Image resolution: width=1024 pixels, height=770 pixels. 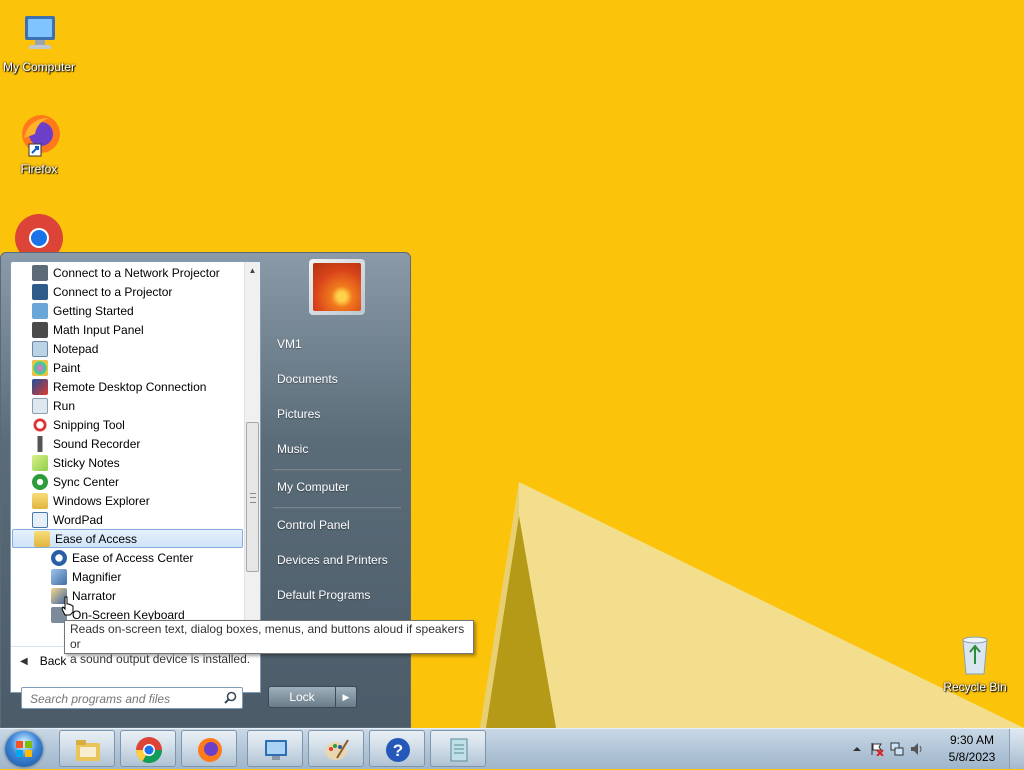 What do you see at coordinates (323, 595) in the screenshot?
I see `right-link-default-programs: Default Programs` at bounding box center [323, 595].